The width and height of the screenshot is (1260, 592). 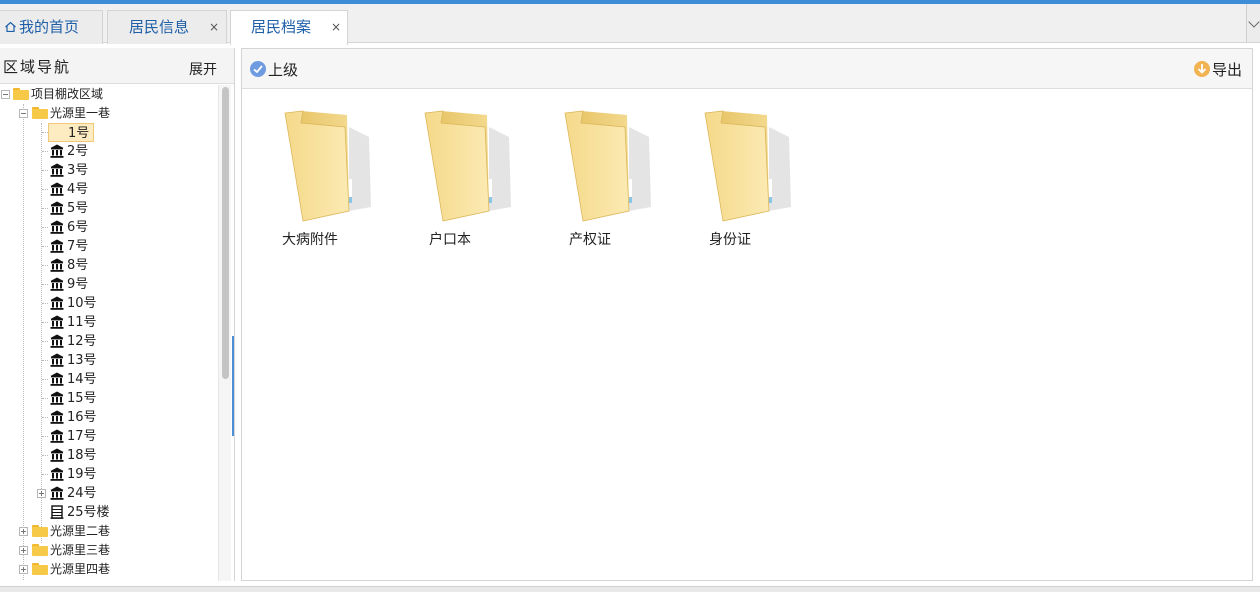 I want to click on tree-node-lane-3: 光源里三巷, so click(x=109, y=550).